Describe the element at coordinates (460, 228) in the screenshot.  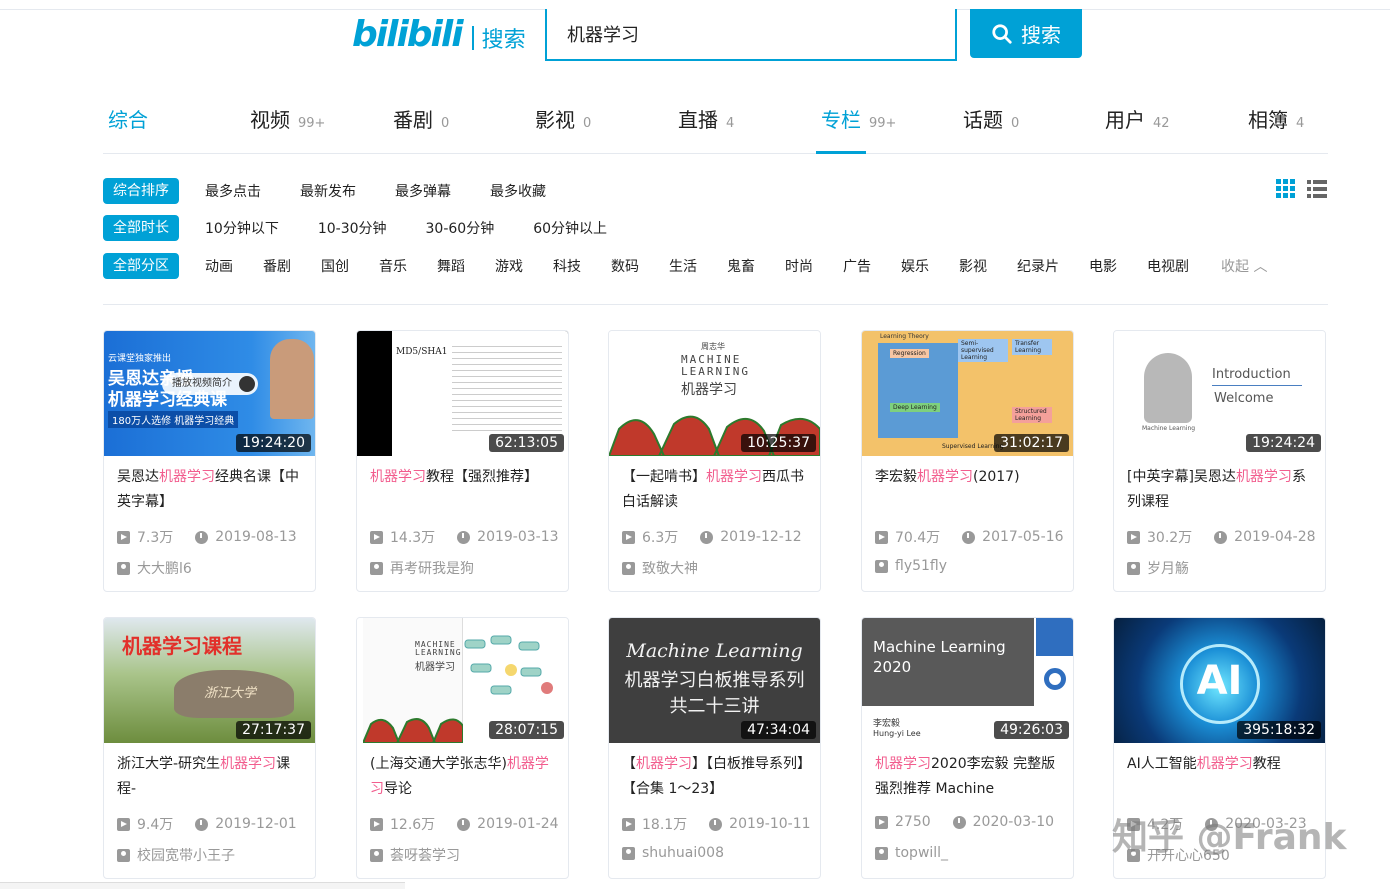
I see `duration-option: 30-60分钟` at that location.